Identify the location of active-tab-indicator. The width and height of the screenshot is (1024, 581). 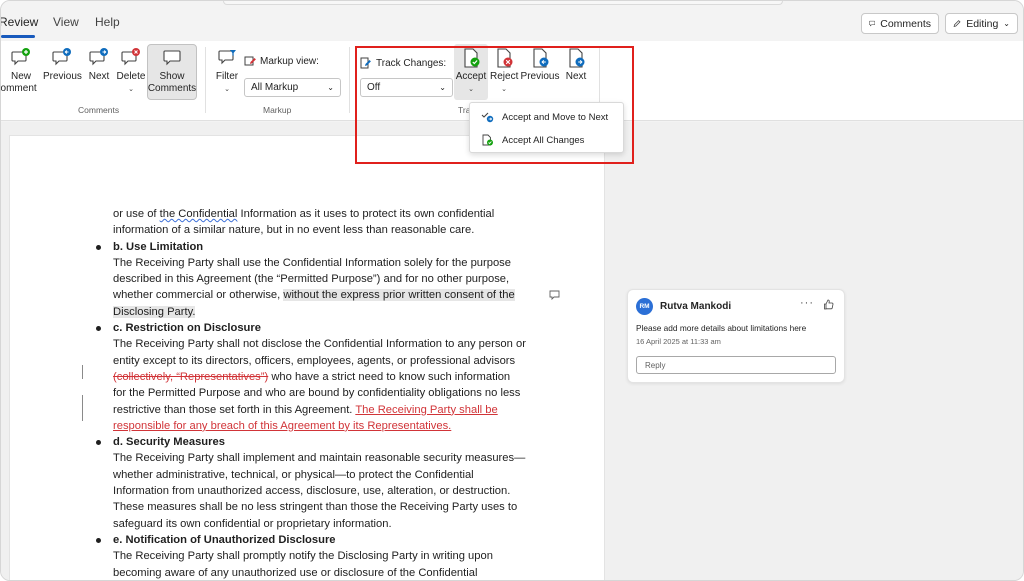
(18, 36).